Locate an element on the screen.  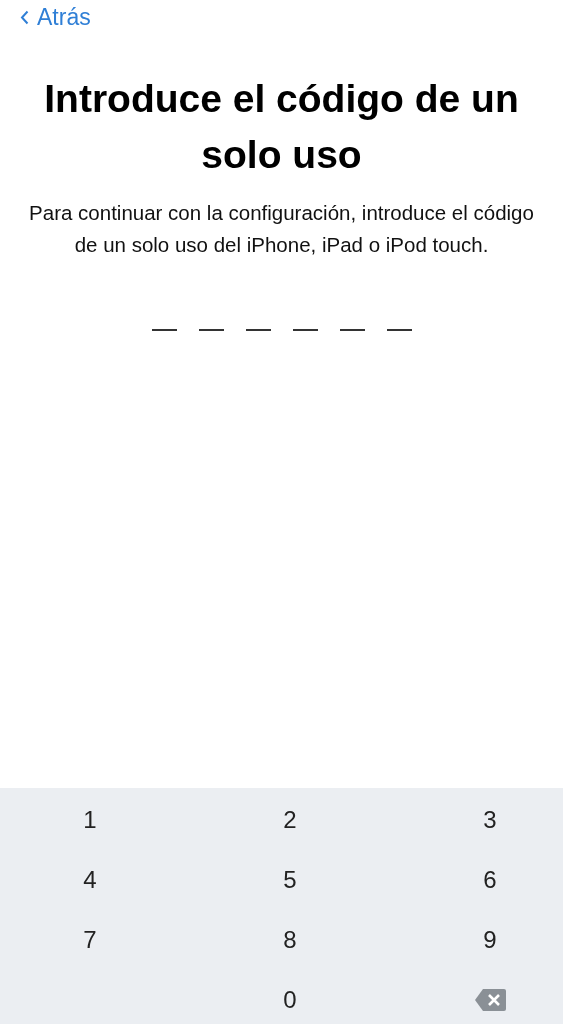
digit-key: 9 is located at coordinates (490, 940).